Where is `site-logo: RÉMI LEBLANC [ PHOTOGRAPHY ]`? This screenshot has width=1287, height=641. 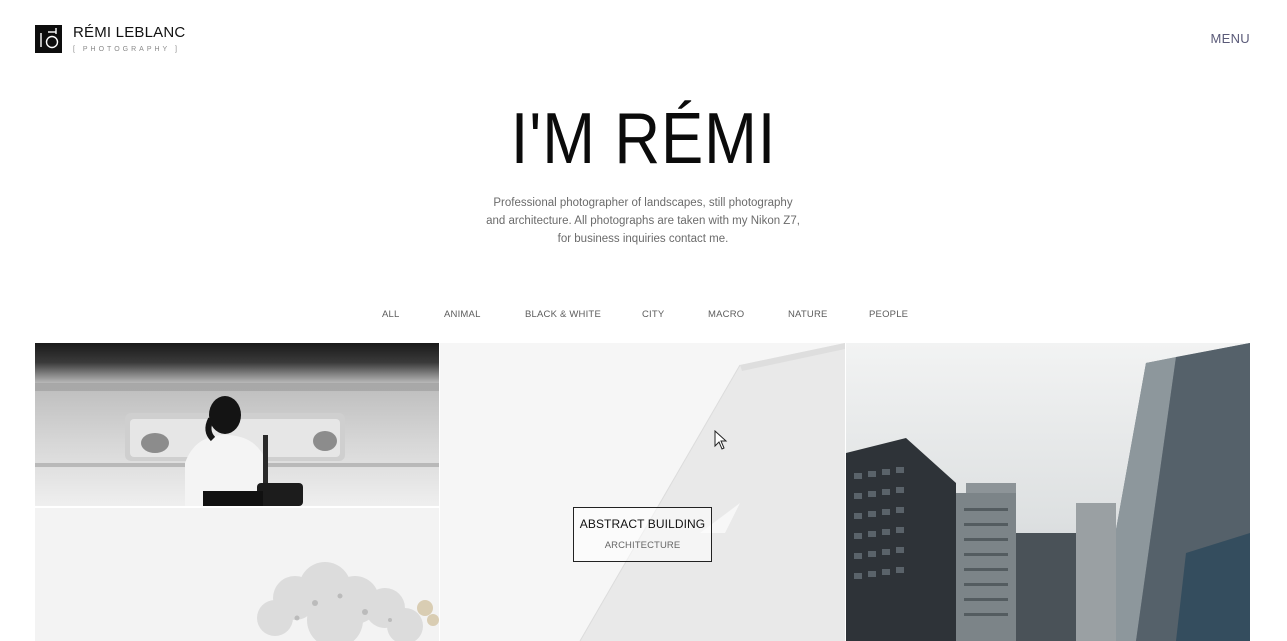 site-logo: RÉMI LEBLANC [ PHOTOGRAPHY ] is located at coordinates (110, 40).